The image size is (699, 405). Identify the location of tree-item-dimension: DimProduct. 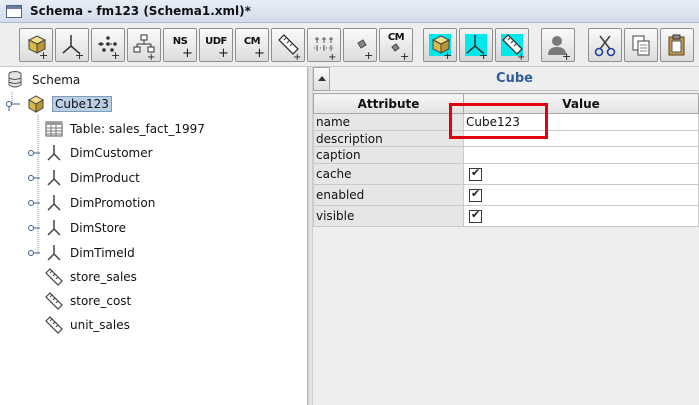
(84, 178).